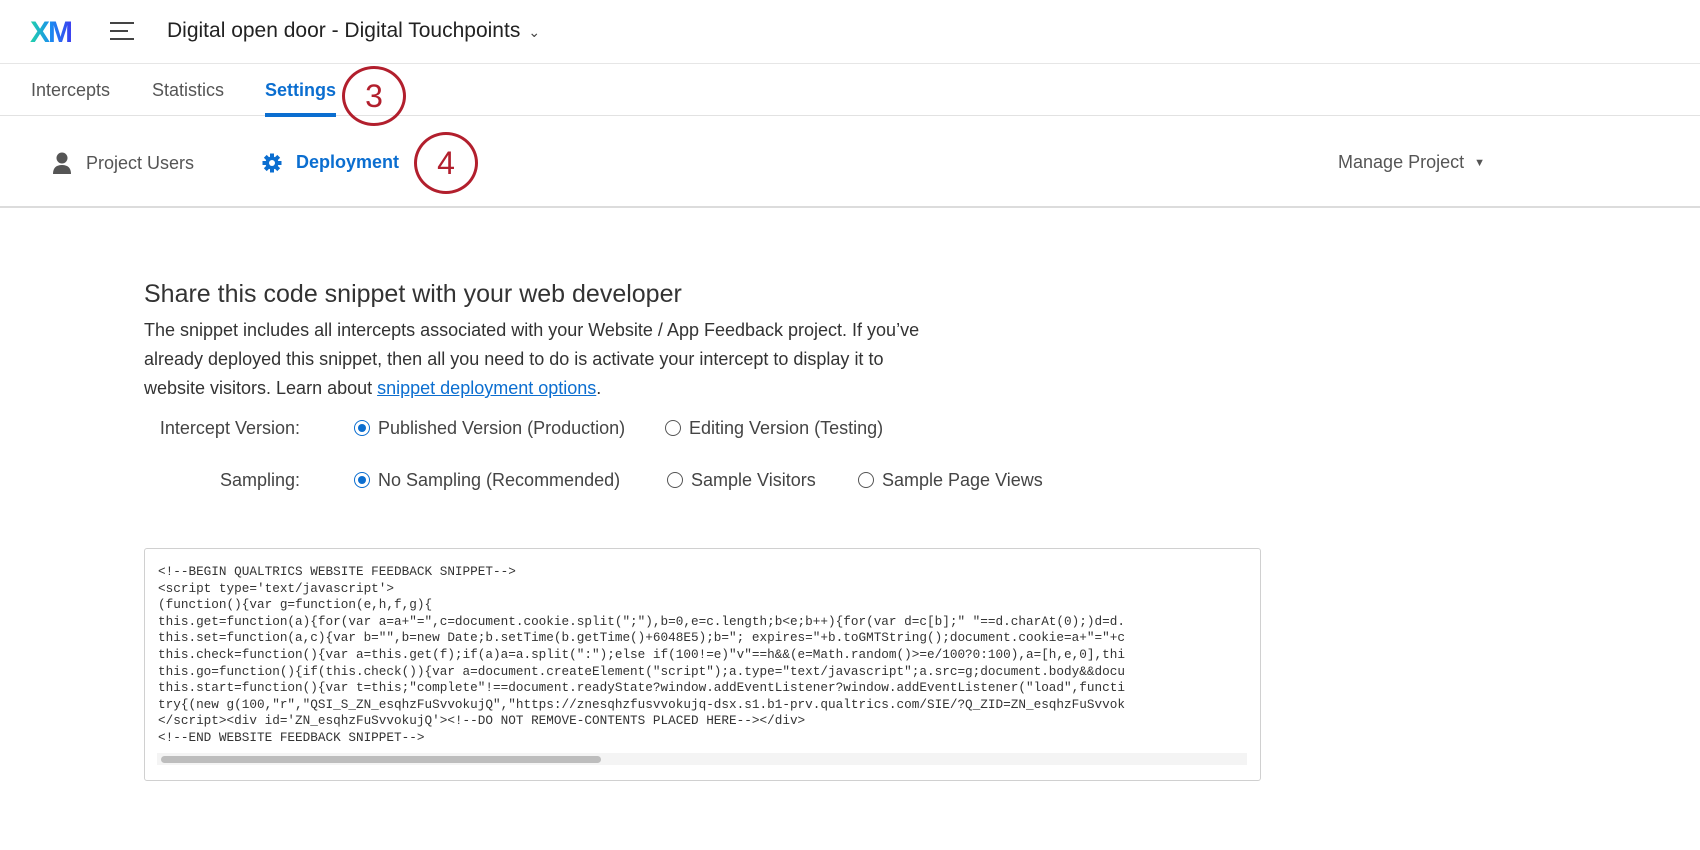  Describe the element at coordinates (962, 479) in the screenshot. I see `option-label: Sample Page Views` at that location.